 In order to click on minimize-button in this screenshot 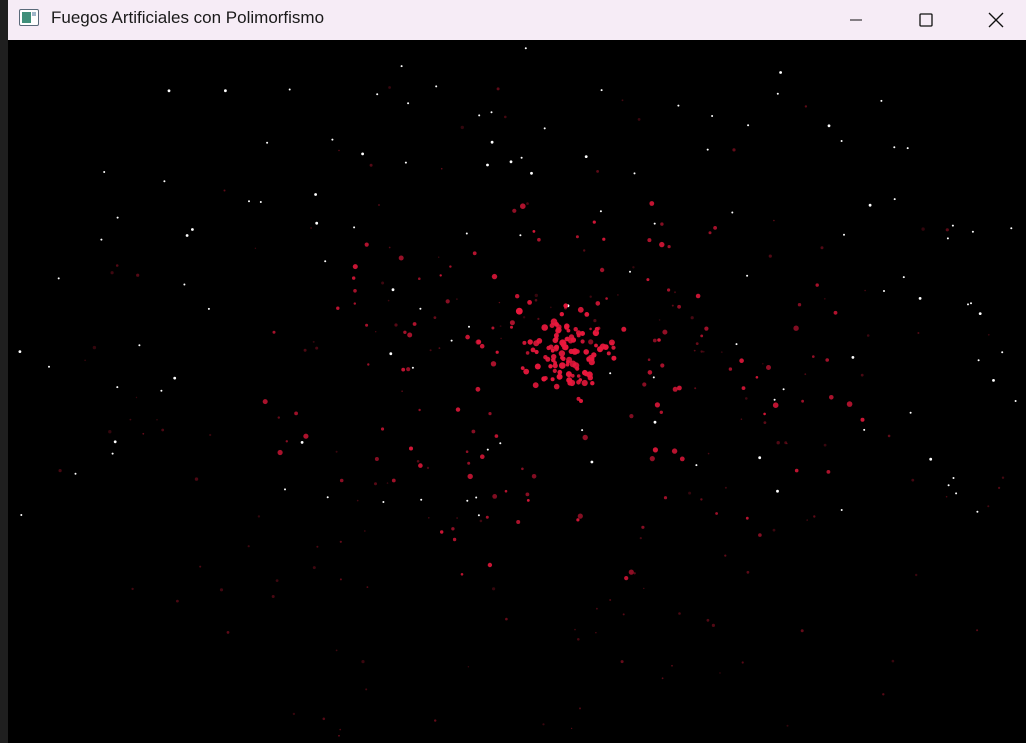, I will do `click(856, 20)`.